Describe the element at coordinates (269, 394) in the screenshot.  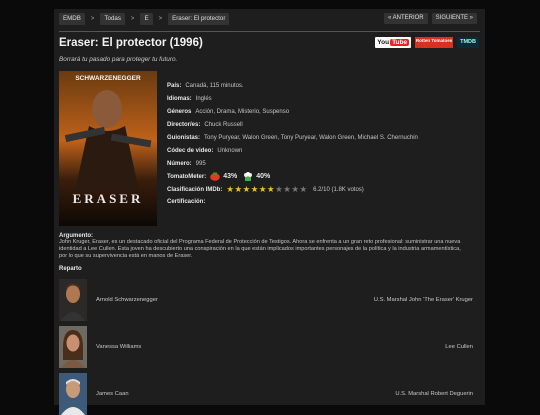
I see `cast-member: James Caan U.S. Marshal Robert Deguerin` at that location.